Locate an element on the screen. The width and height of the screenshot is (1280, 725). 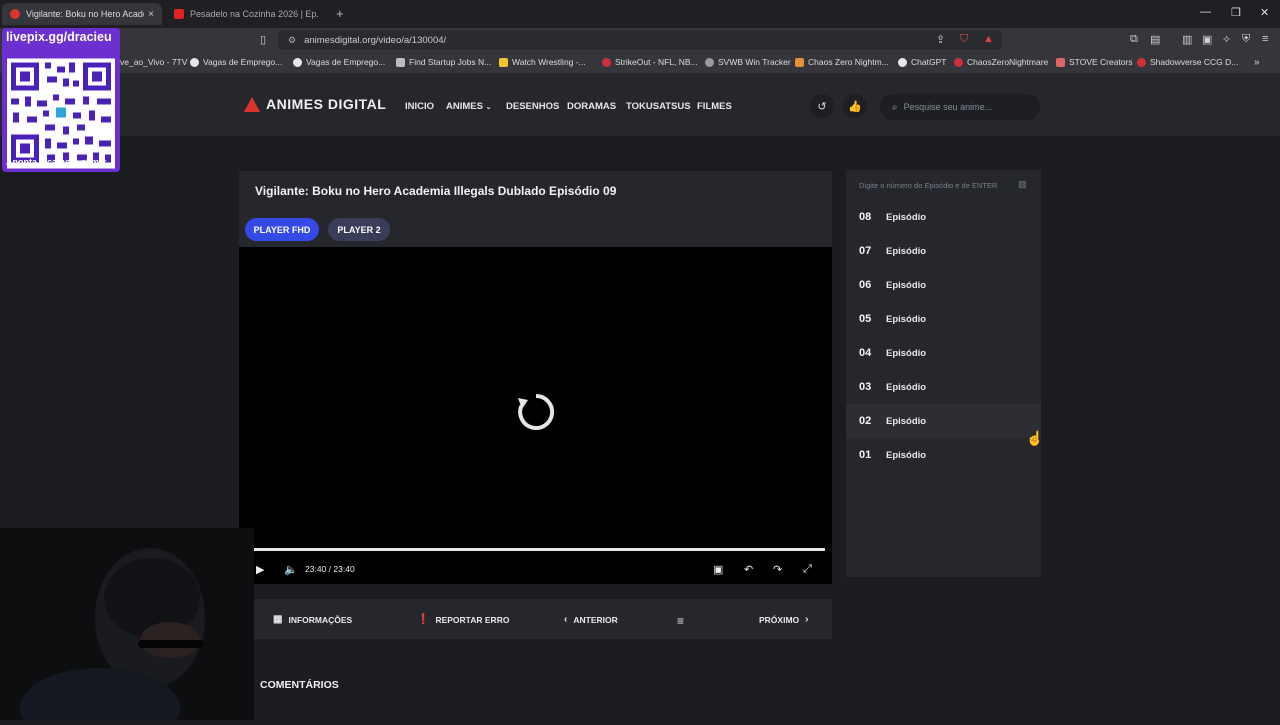
tab-title: Pesadelo na Cozinha 2026 | Ep. 2 - Yo is located at coordinates (254, 14).